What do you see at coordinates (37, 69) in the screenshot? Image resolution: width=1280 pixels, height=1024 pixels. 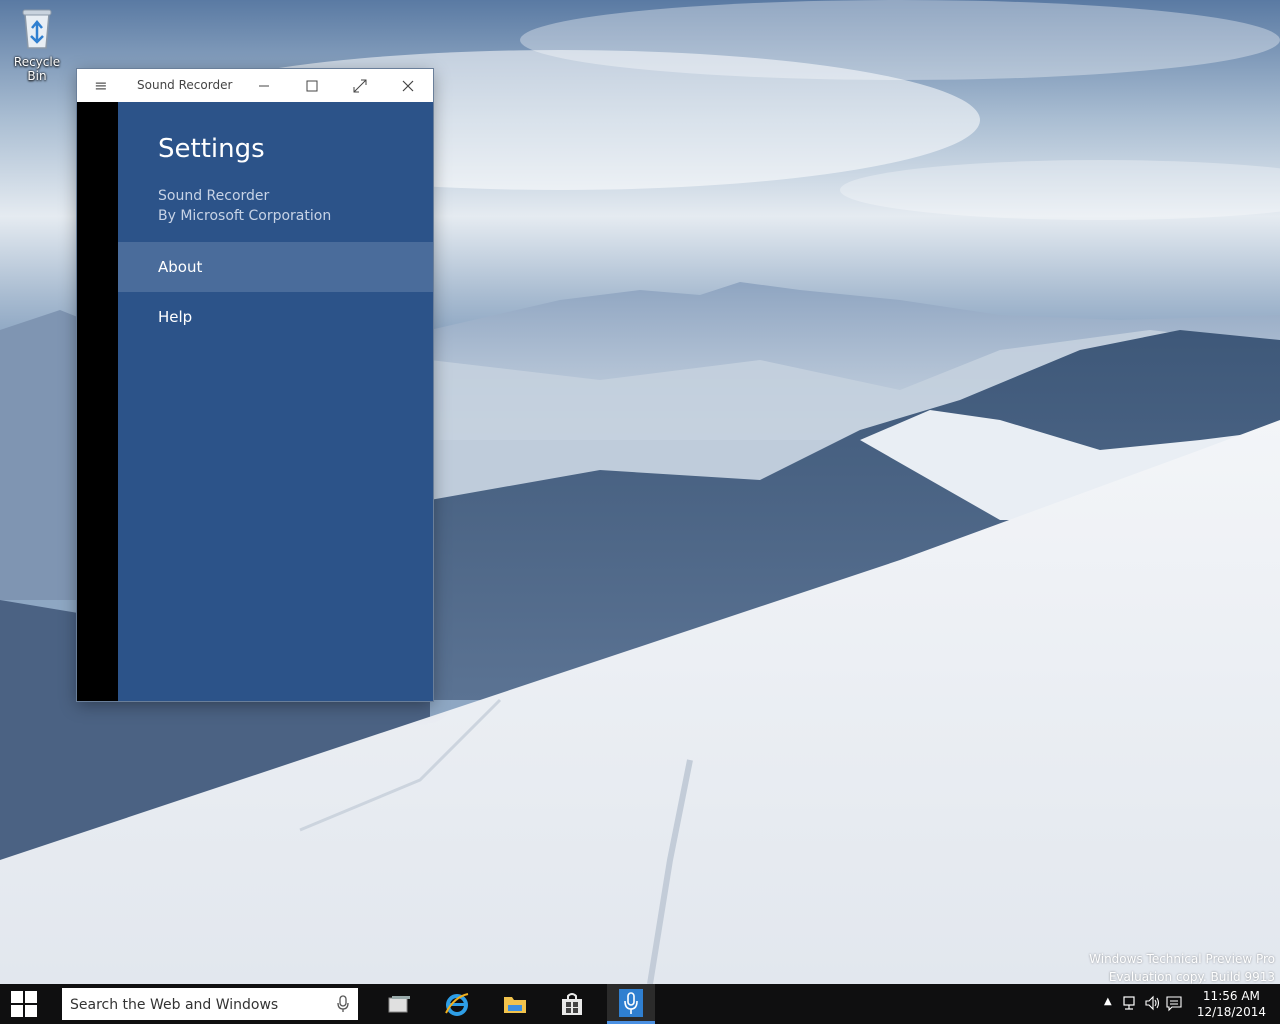 I see `recycle-bin-label: Recycle Bin` at bounding box center [37, 69].